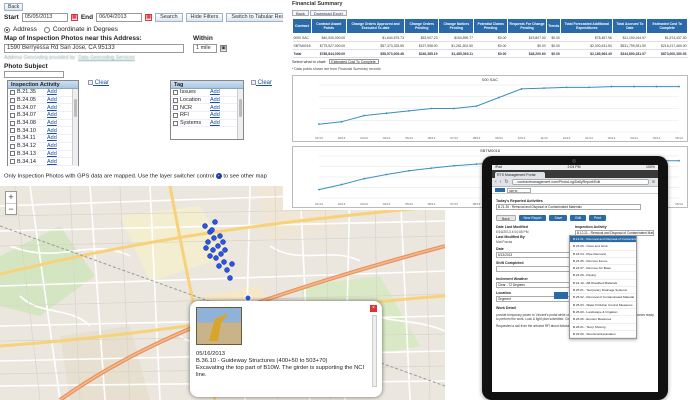 The width and height of the screenshot is (690, 400). I want to click on coordinate-radio, so click(46, 29).